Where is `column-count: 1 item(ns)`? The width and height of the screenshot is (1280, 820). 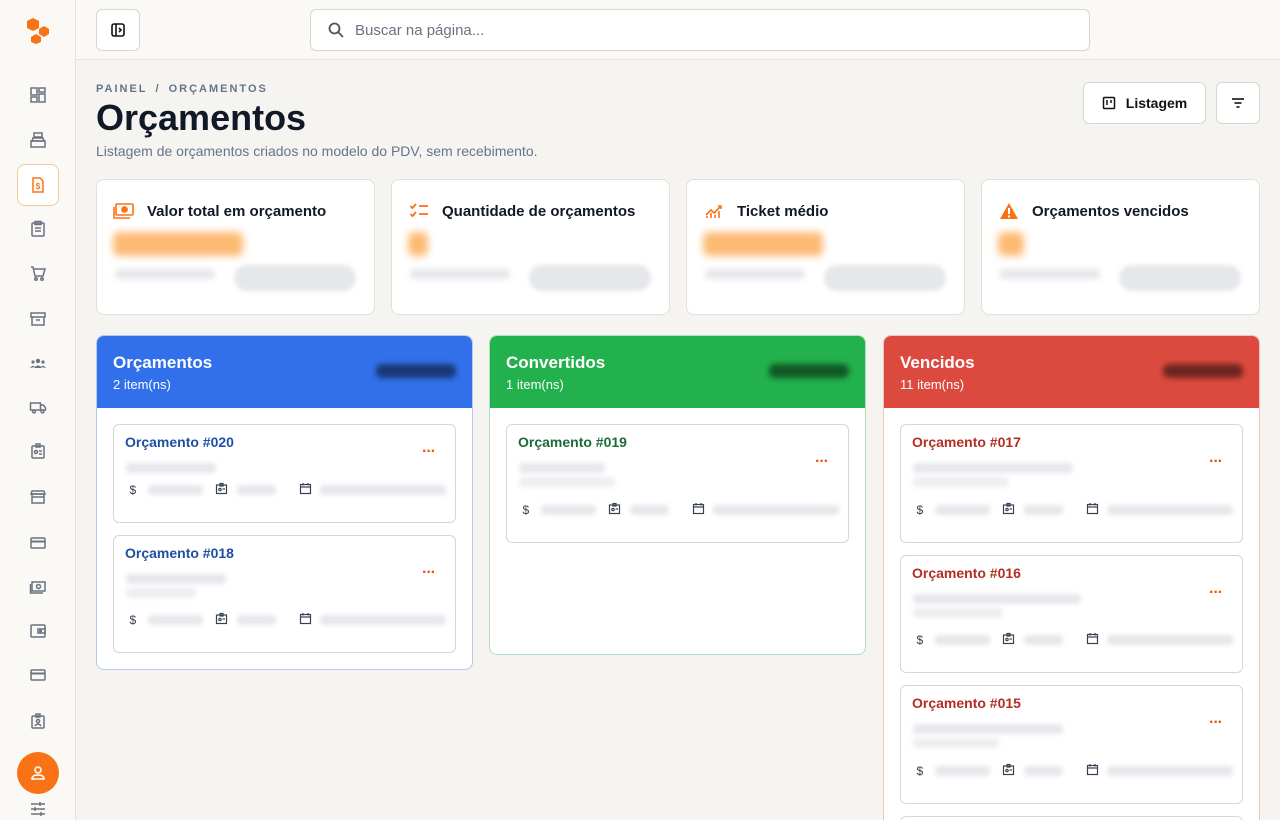
column-count: 1 item(ns) is located at coordinates (535, 384).